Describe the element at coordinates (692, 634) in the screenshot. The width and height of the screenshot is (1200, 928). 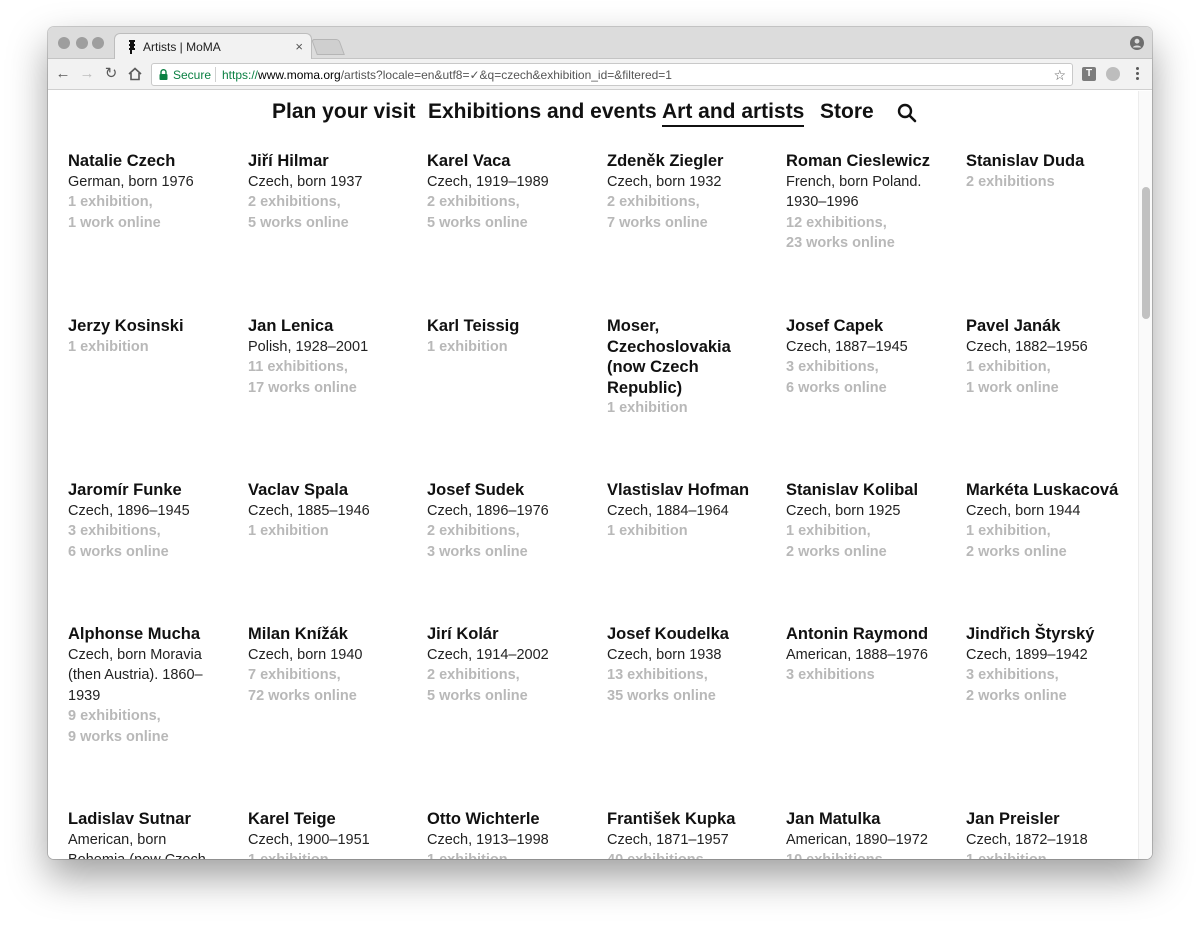
I see `artist-name: Josef Koudelka` at that location.